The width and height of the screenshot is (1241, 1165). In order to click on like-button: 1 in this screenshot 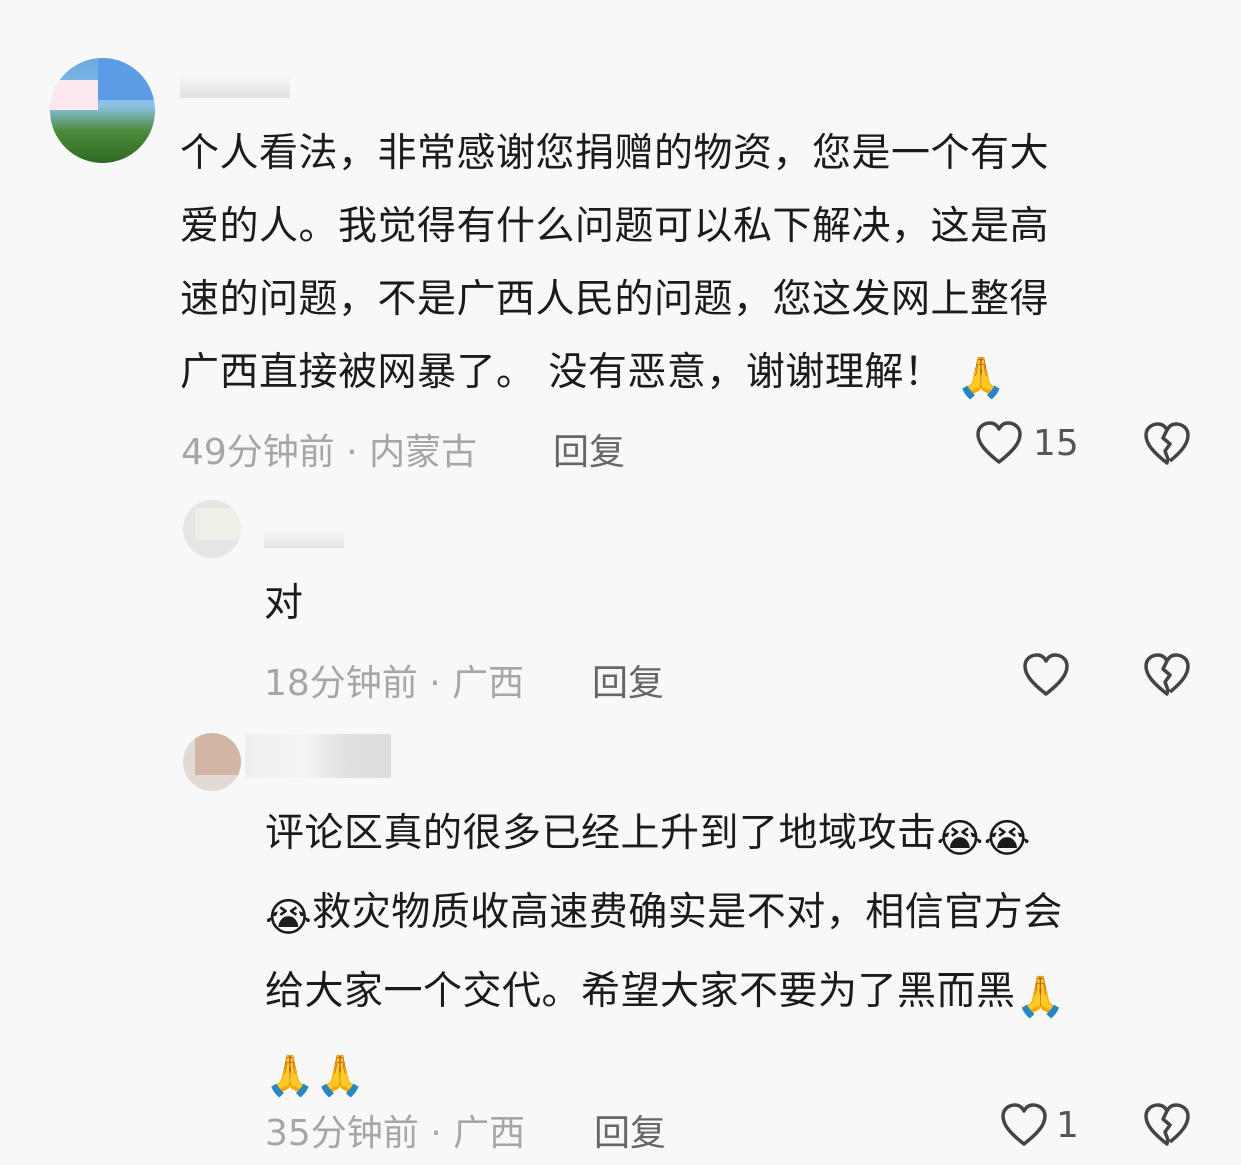, I will do `click(1039, 1125)`.